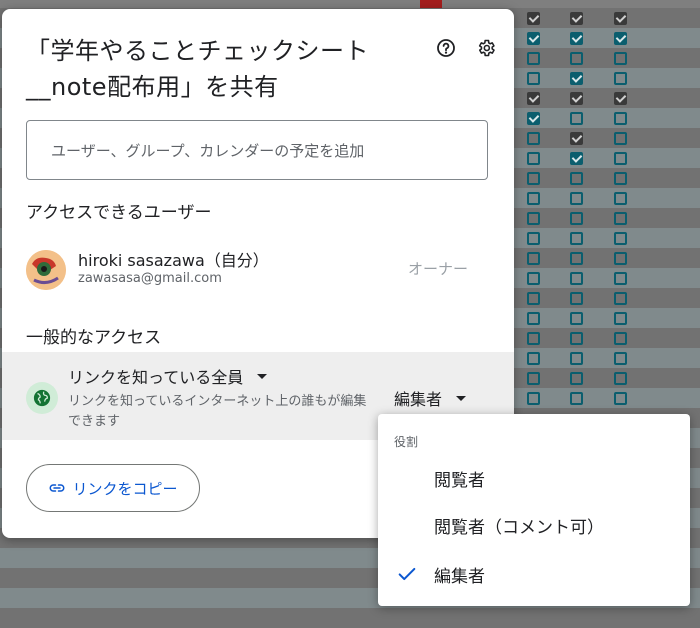  What do you see at coordinates (156, 377) in the screenshot?
I see `general-access-scope: リンクを知っている全員` at bounding box center [156, 377].